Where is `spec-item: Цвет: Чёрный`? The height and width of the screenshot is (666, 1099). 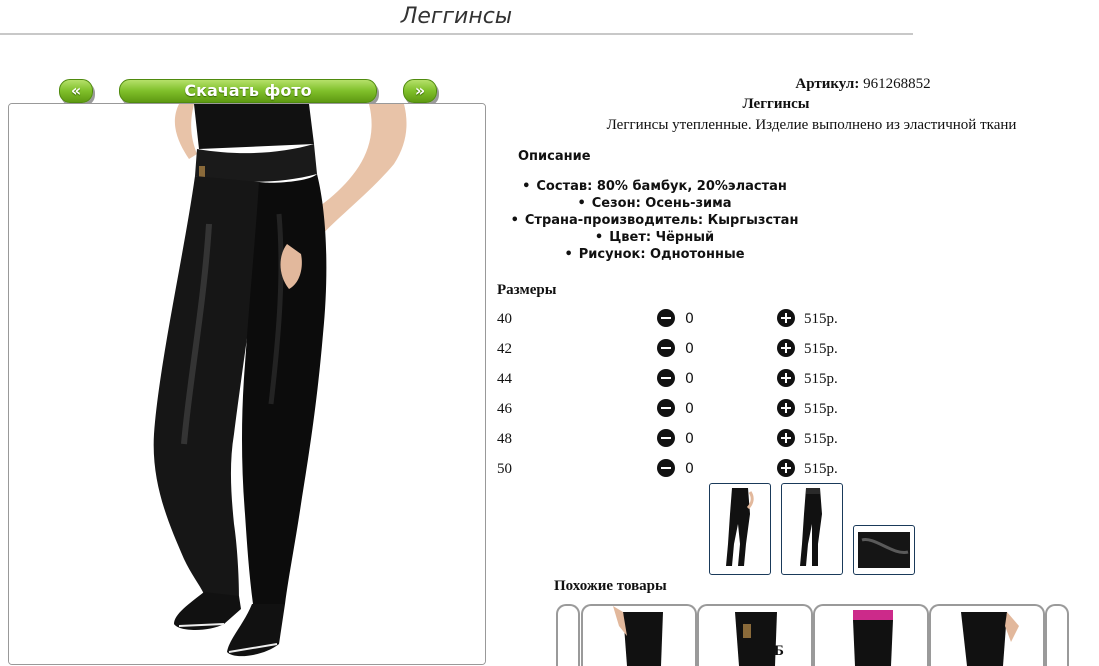 spec-item: Цвет: Чёрный is located at coordinates (654, 237).